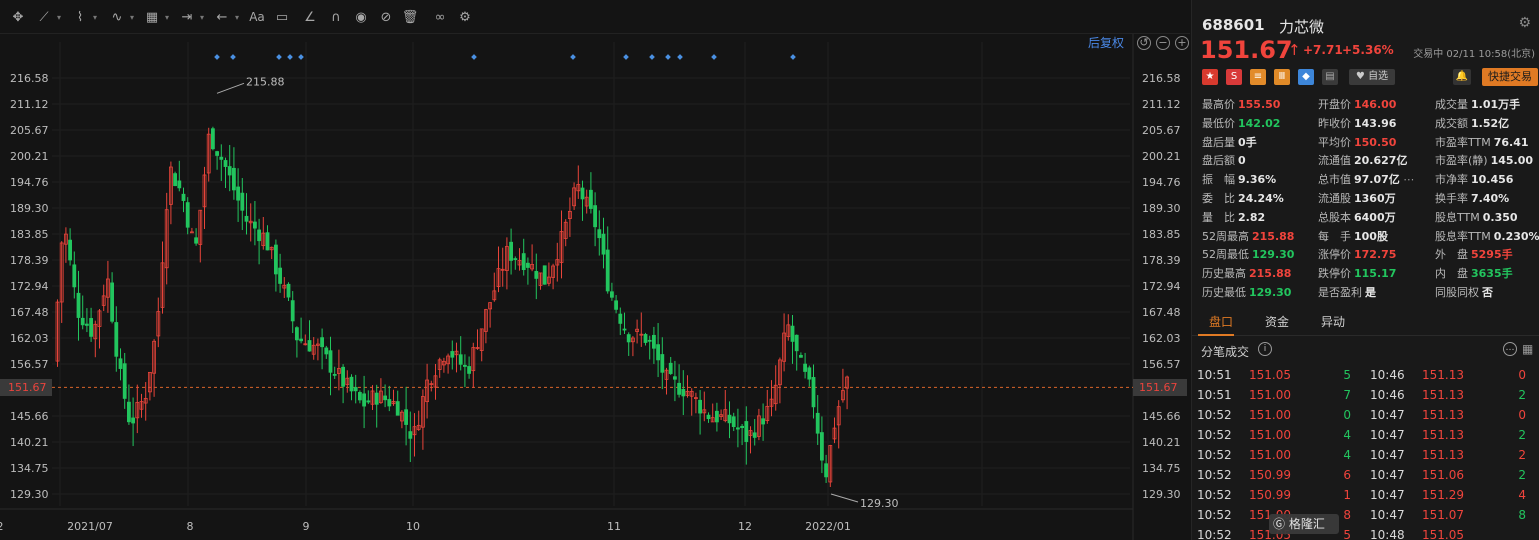 Image resolution: width=1539 pixels, height=540 pixels. What do you see at coordinates (336, 17) in the screenshot?
I see `magnet-icon: ∩` at bounding box center [336, 17].